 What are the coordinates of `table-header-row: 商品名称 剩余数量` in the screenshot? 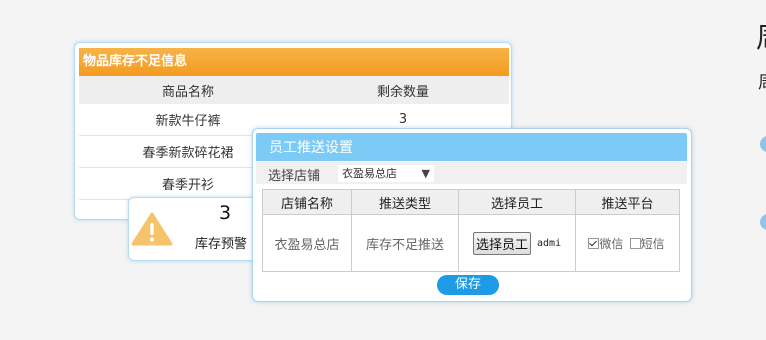 It's located at (294, 90).